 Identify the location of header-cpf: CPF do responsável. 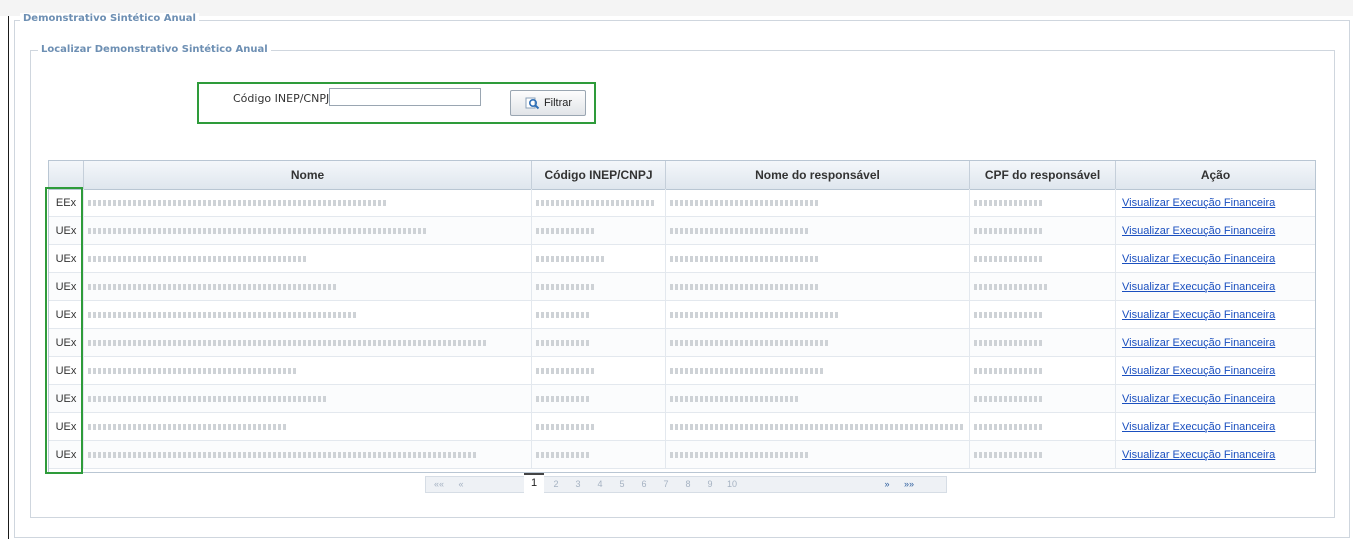
(1043, 175).